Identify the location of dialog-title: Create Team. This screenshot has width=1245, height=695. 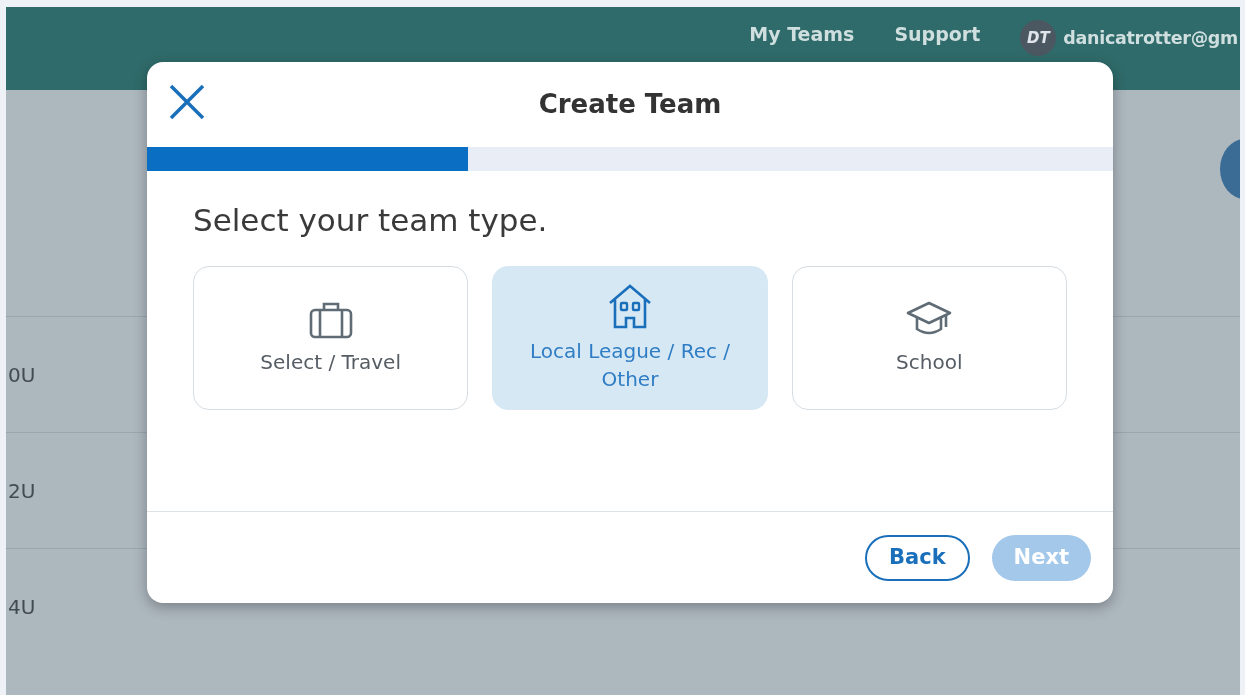
(630, 104).